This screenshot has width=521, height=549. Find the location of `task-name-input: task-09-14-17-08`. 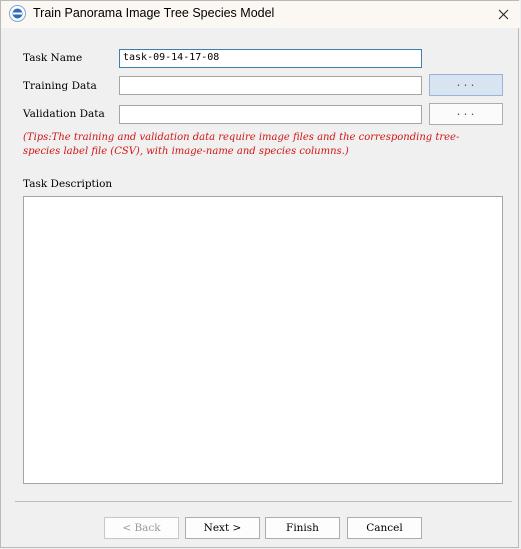

task-name-input: task-09-14-17-08 is located at coordinates (270, 58).